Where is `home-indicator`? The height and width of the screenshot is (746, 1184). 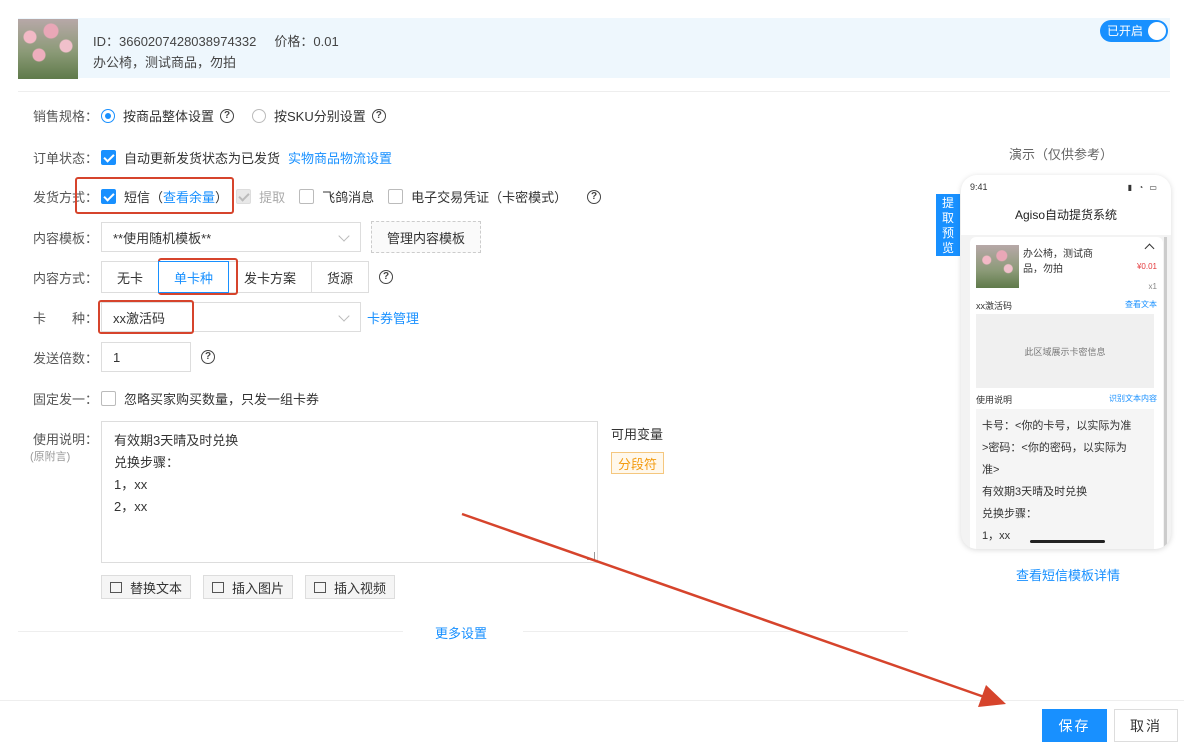
home-indicator is located at coordinates (1067, 541).